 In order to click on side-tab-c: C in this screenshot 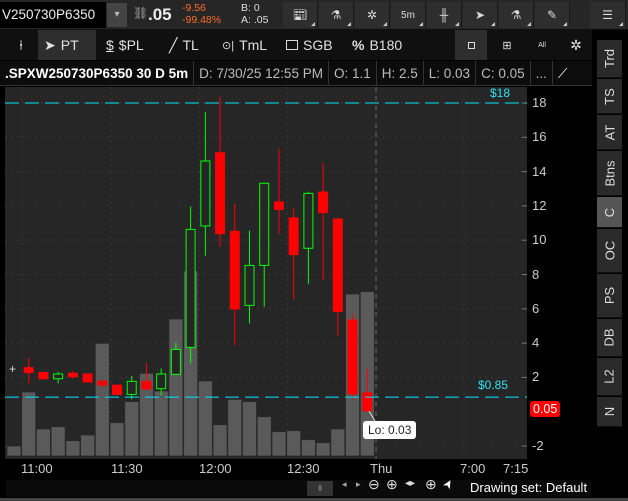, I will do `click(609, 212)`.